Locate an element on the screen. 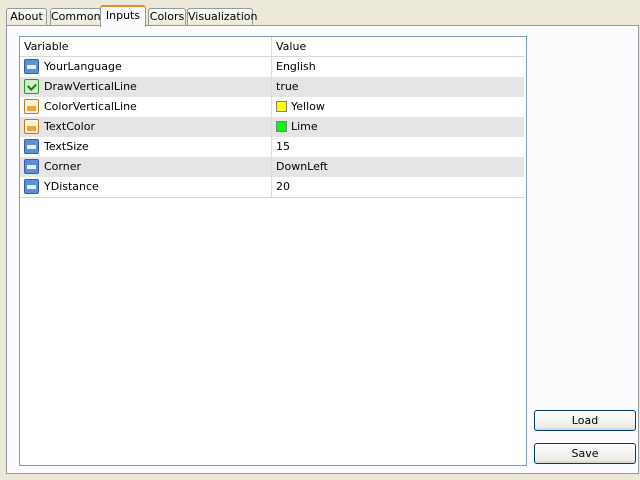 The image size is (640, 480). boolean-icon is located at coordinates (31, 86).